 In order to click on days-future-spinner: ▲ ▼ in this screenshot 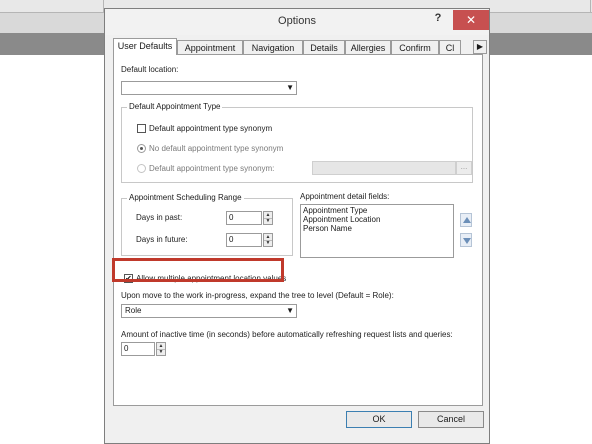, I will do `click(268, 240)`.